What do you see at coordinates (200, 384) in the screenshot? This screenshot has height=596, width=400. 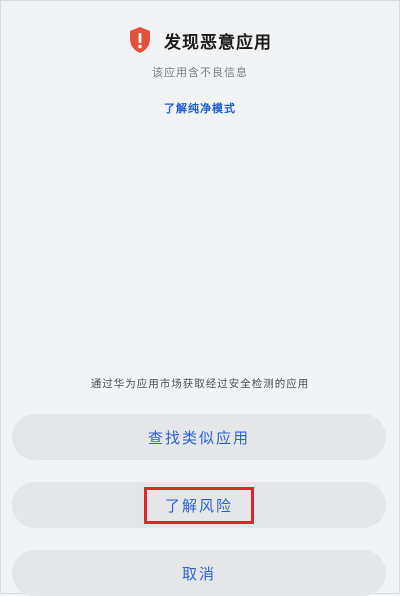 I see `notice-text: 通过华为应用市场获取经过安全检测的应用` at bounding box center [200, 384].